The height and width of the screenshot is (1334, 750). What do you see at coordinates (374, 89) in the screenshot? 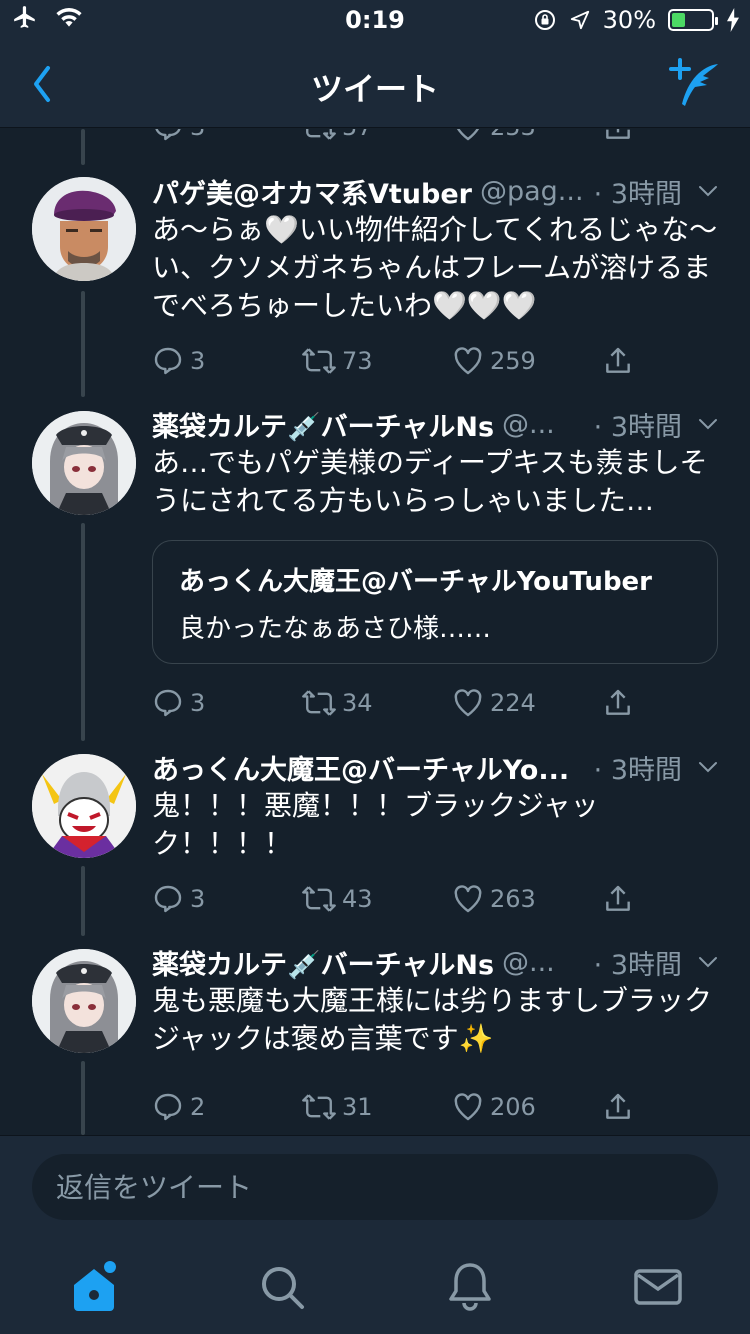
I see `page-title: ツイート` at bounding box center [374, 89].